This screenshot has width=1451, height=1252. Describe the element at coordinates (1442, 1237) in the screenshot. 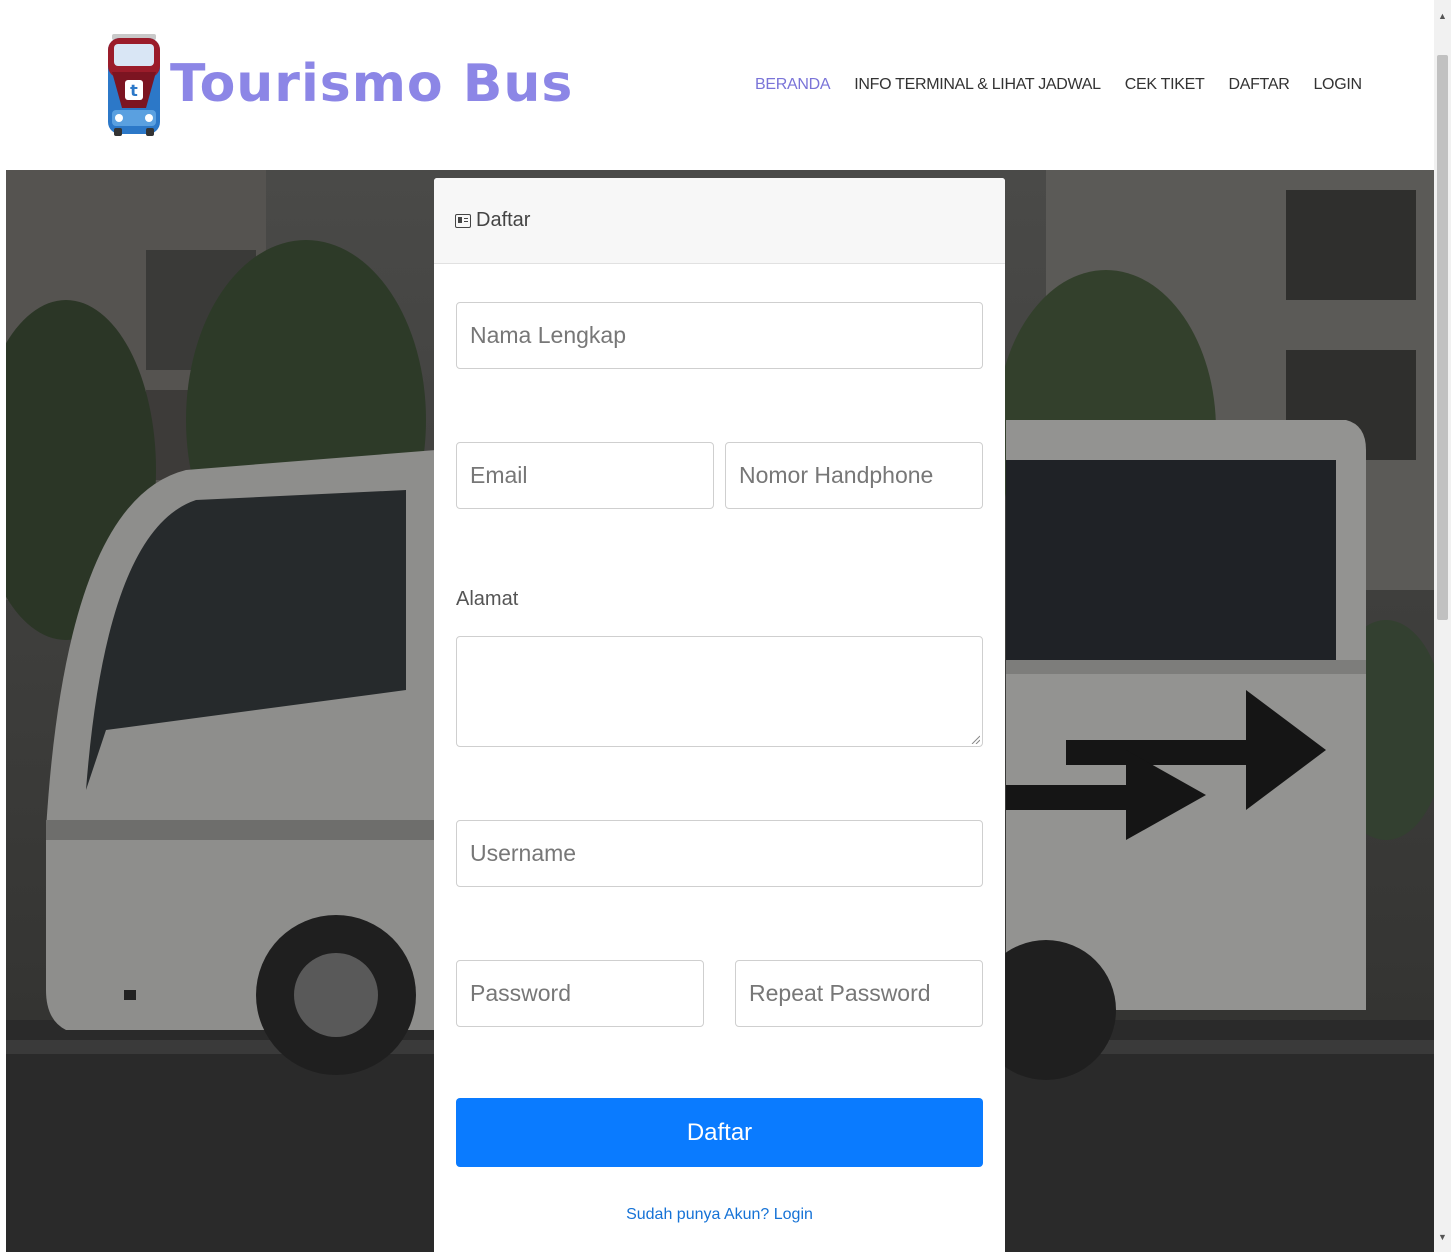

I see `scroll-down-icon: ▼` at that location.